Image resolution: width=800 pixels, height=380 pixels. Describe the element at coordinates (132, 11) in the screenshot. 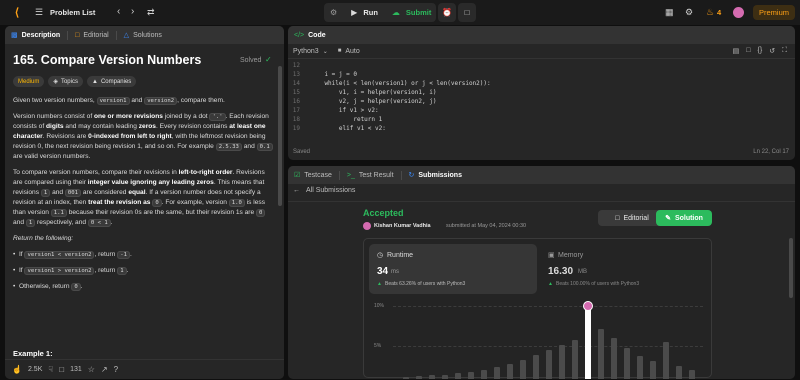

I see `next-problem-icon: ›` at that location.